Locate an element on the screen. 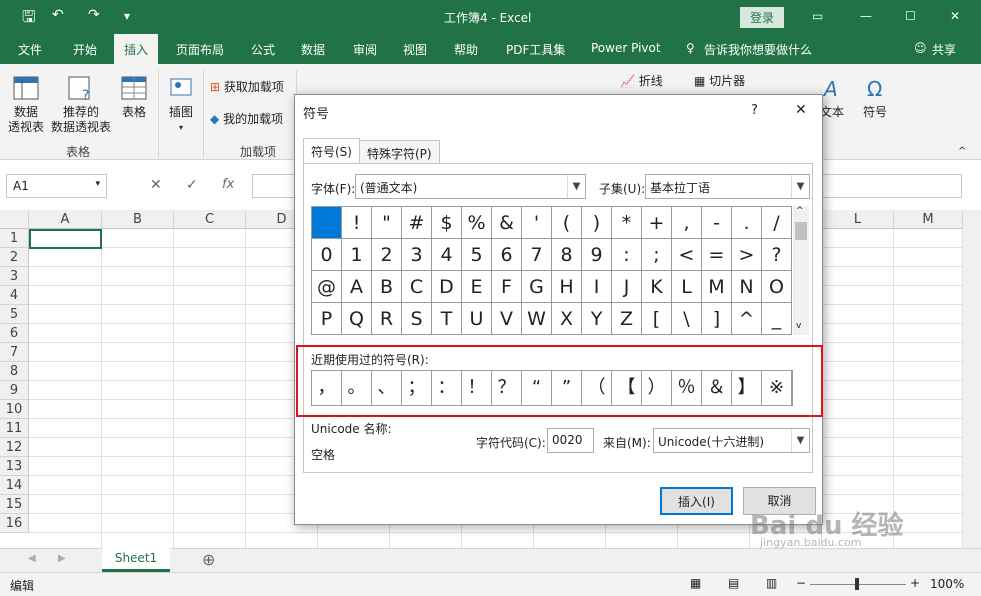 The image size is (981, 596). symbol-cell: Q is located at coordinates (357, 319).